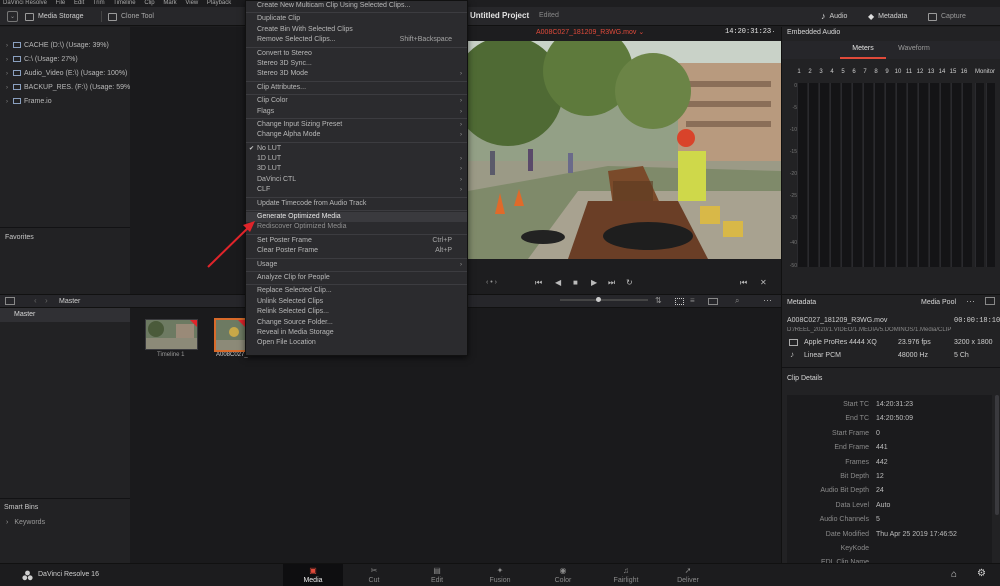 Image resolution: width=1000 pixels, height=586 pixels. I want to click on viewer-clip-name: A008C027_181209_R3WG.mov ⌄, so click(590, 32).